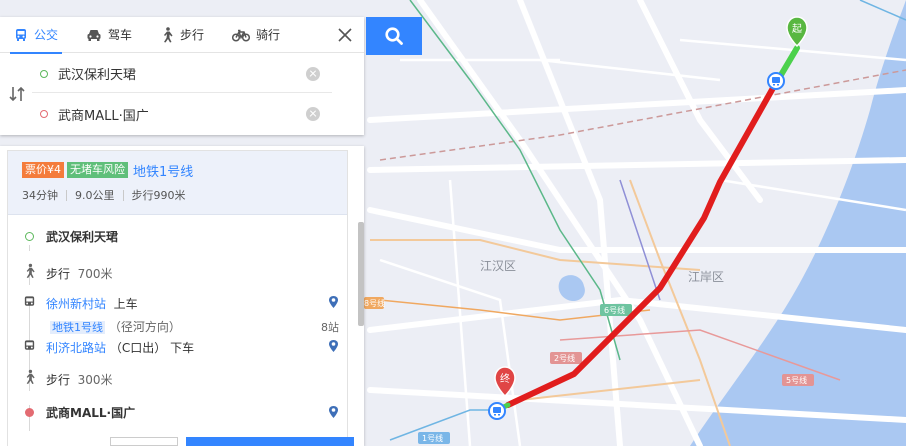  I want to click on metro-line-tag-5: 5号线, so click(798, 380).